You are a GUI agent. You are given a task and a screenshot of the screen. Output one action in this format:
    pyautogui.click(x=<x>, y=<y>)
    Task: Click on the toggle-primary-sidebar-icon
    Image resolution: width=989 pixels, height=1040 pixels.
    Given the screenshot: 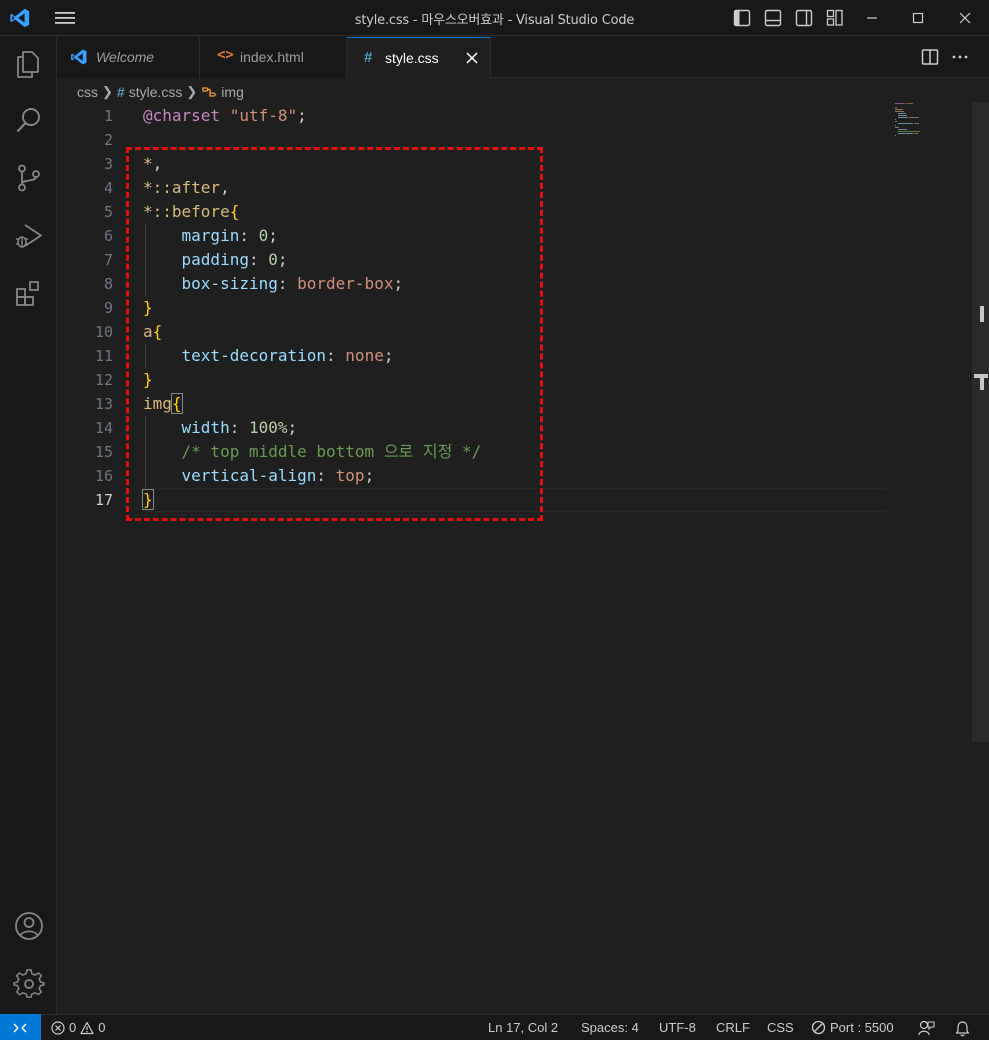 What is the action you would take?
    pyautogui.click(x=742, y=18)
    